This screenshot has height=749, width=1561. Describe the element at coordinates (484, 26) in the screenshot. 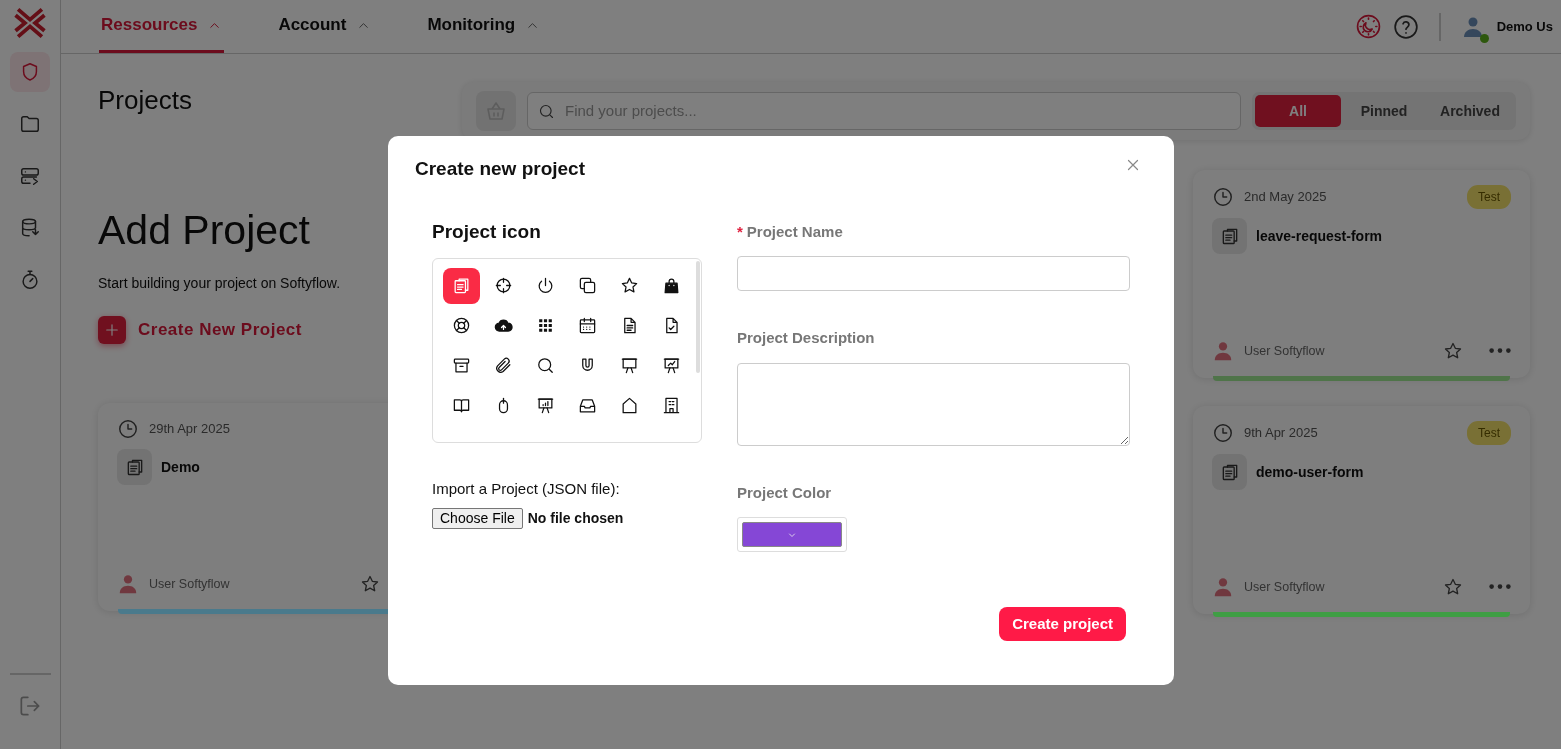

I see `nav-tab: Monitoring` at that location.